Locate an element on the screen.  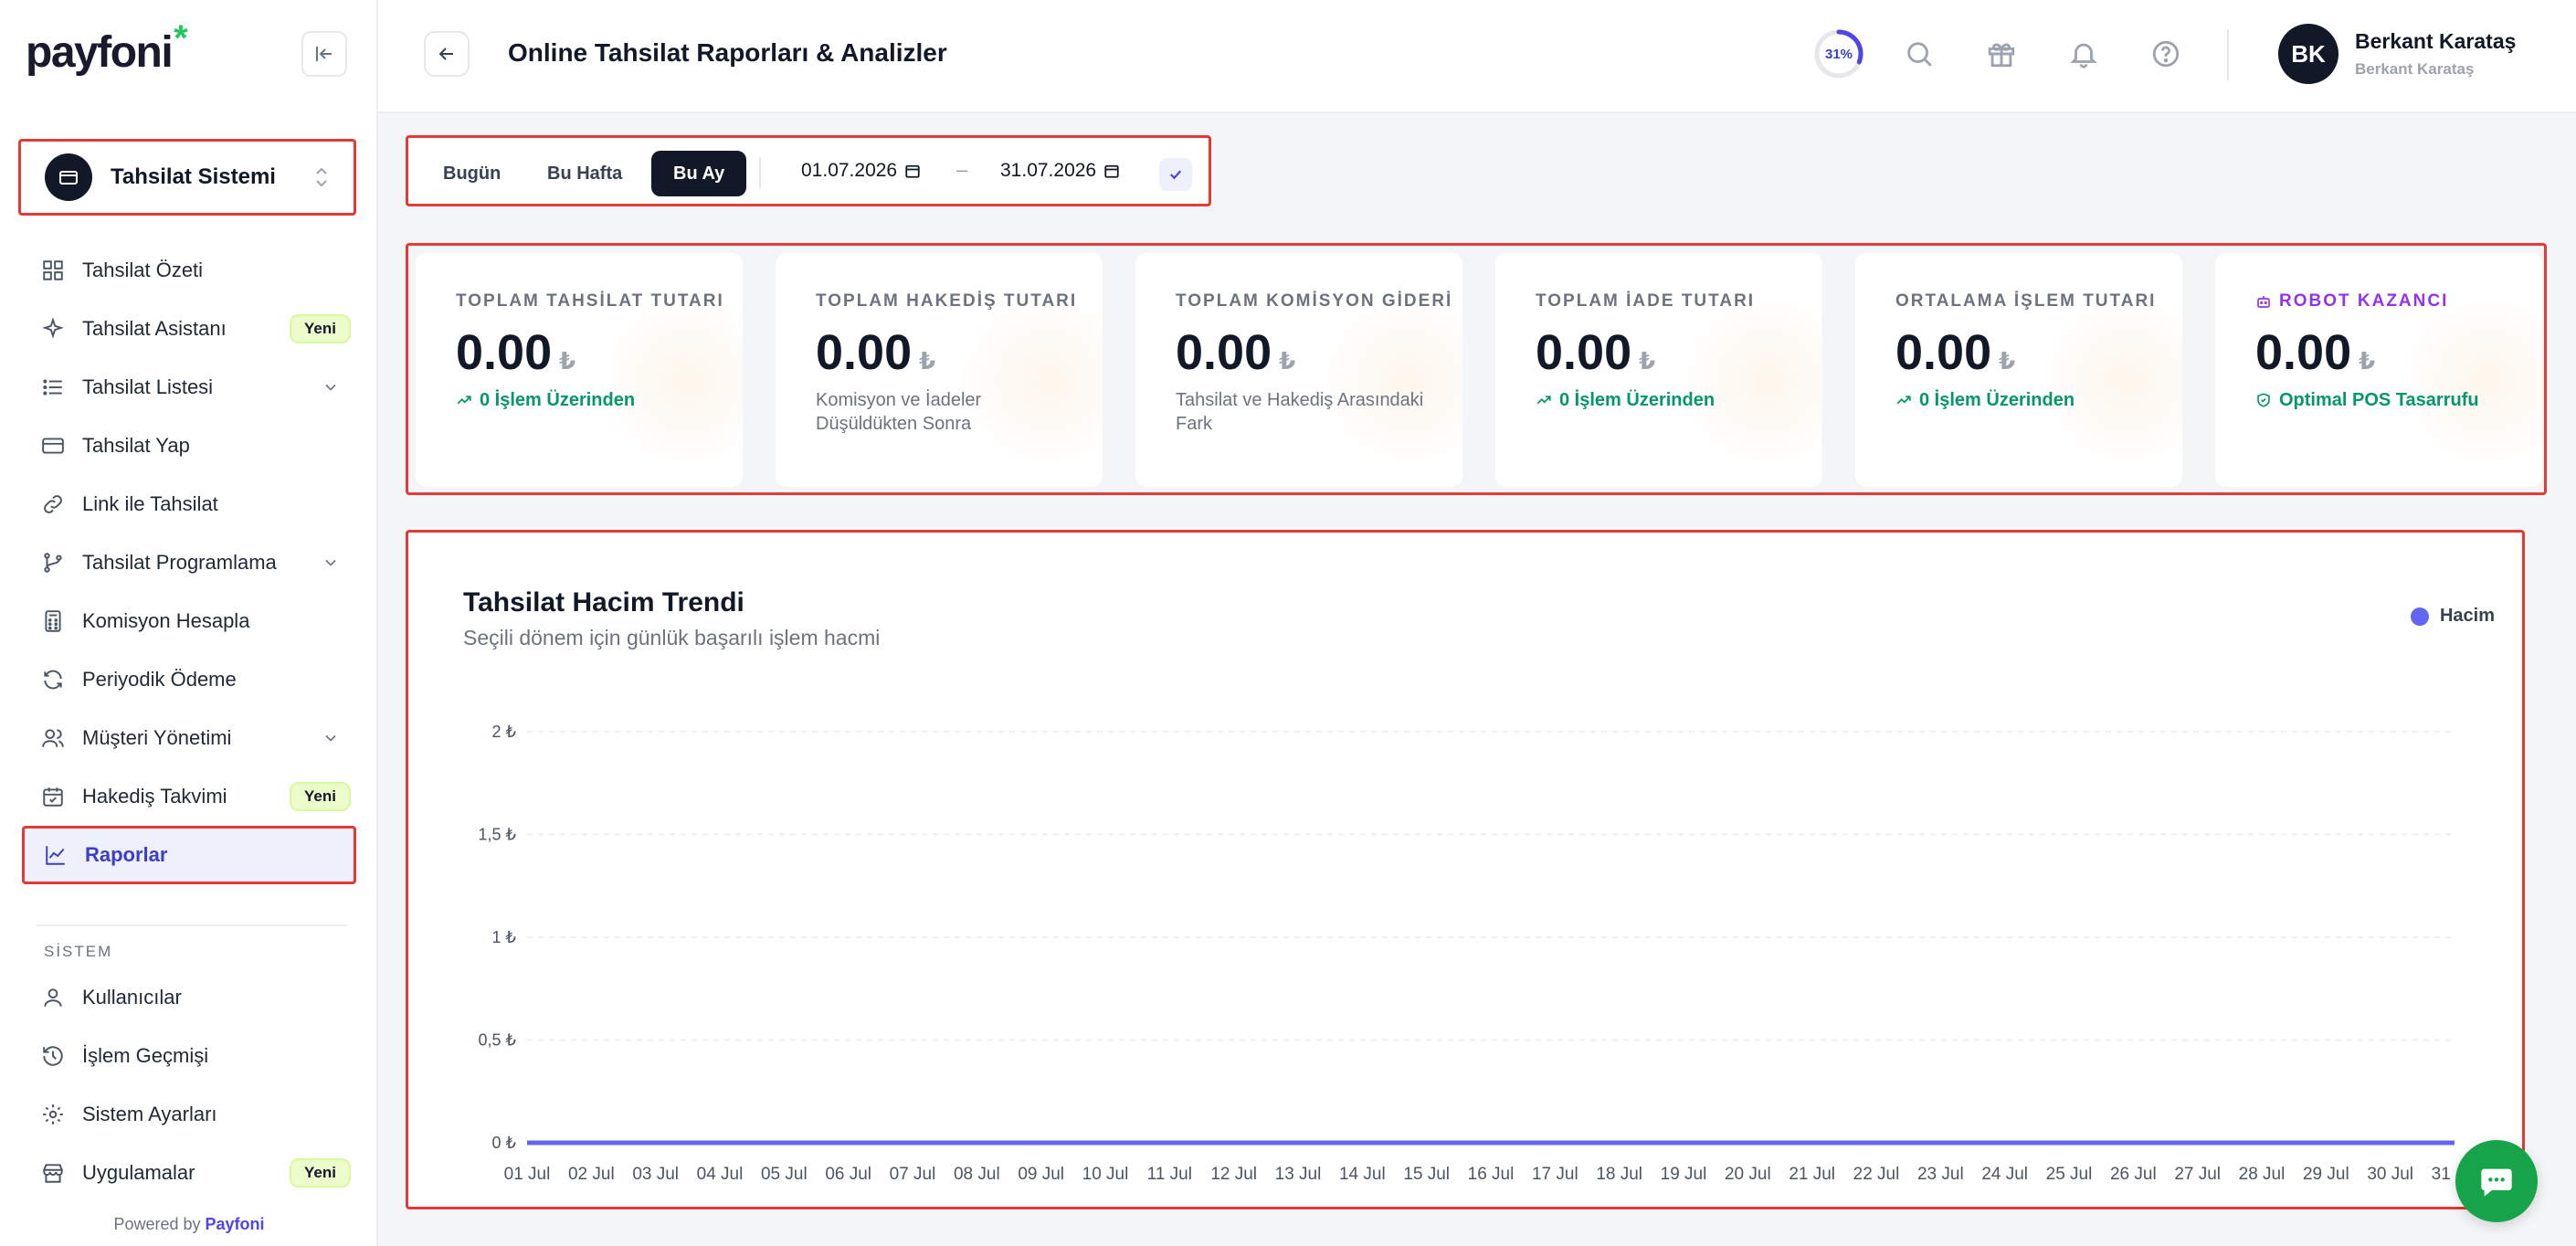
sidebar-item-gear: Sistem Ayarları is located at coordinates (189, 1114).